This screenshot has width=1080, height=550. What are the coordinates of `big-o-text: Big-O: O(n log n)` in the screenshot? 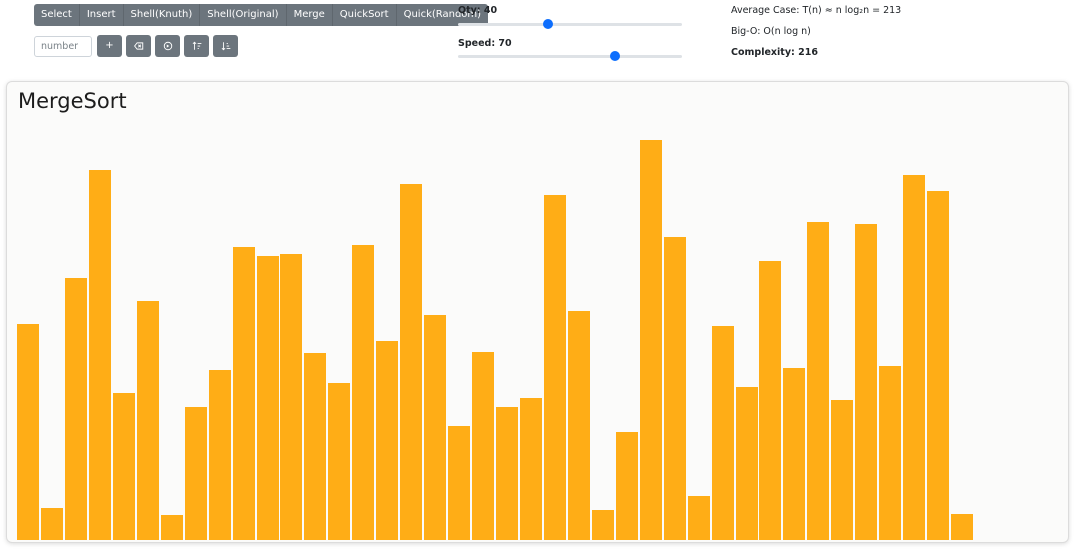 It's located at (771, 31).